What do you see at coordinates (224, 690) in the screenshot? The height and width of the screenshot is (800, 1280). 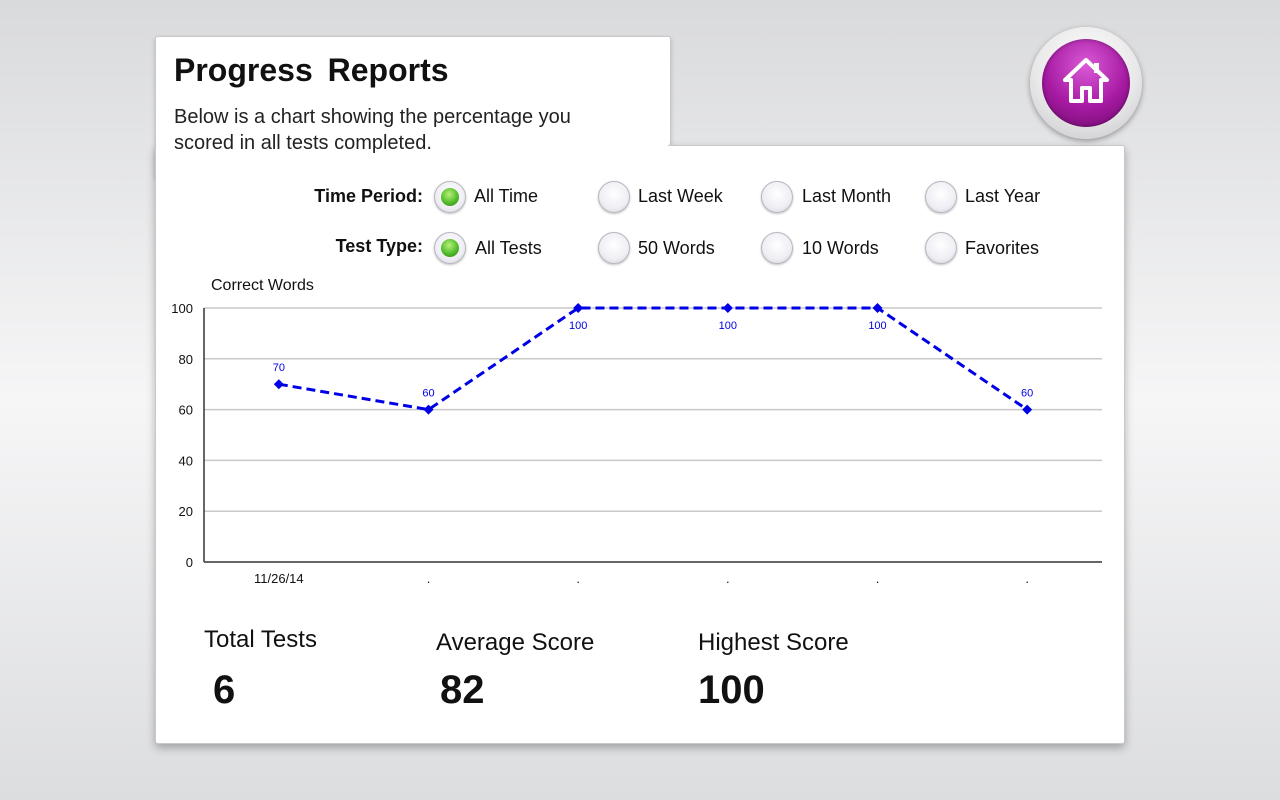 I see `total-tests-value: 6` at bounding box center [224, 690].